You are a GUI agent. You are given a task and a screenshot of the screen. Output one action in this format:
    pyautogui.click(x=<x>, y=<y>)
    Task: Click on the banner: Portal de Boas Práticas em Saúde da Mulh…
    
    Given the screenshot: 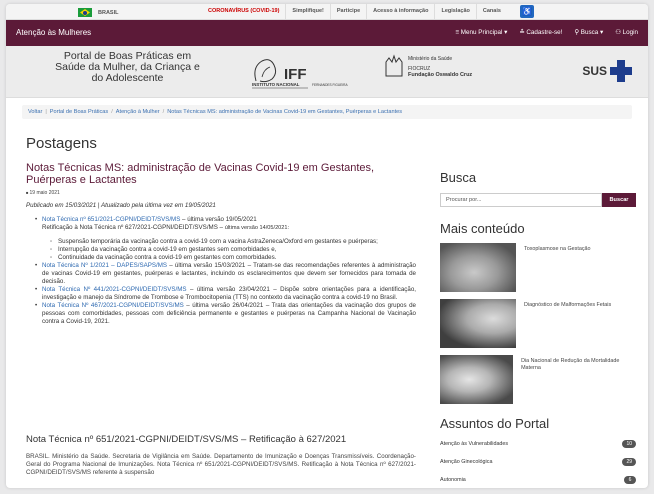 What is the action you would take?
    pyautogui.click(x=327, y=72)
    